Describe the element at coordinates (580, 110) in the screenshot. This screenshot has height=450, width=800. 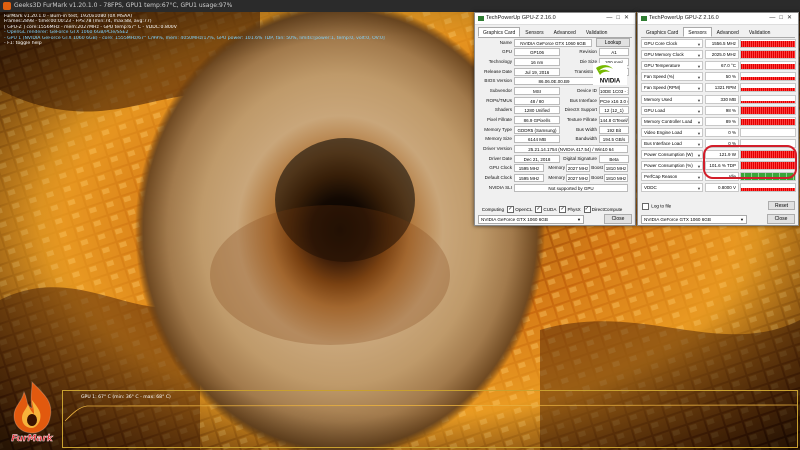
I see `info-label: DirectX Support` at that location.